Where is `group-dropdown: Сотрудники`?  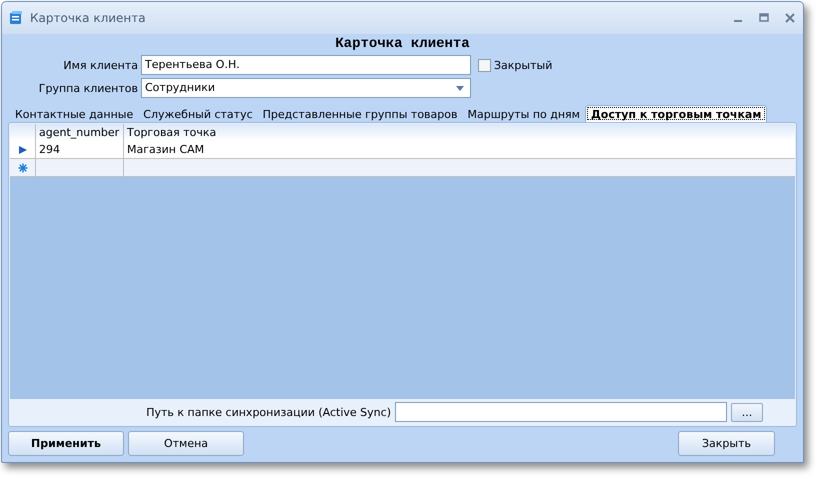 group-dropdown: Сотрудники is located at coordinates (306, 88).